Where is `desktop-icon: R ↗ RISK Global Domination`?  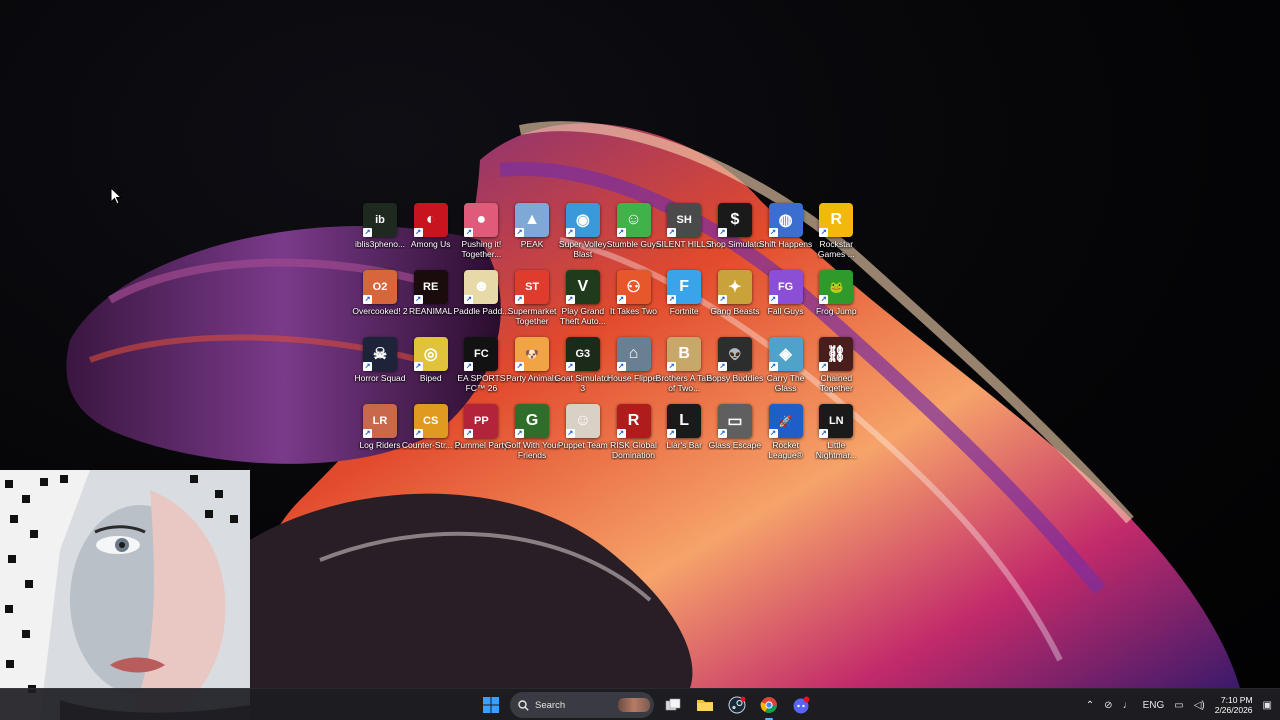 desktop-icon: R ↗ RISK Global Domination is located at coordinates (634, 436).